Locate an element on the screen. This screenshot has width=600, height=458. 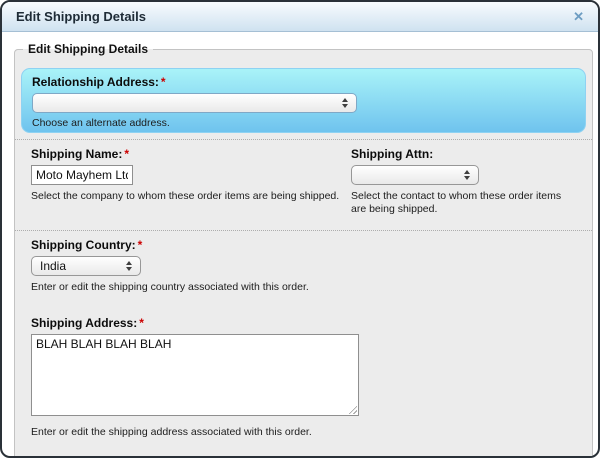
relationship-address-label-text: Relationship Address: is located at coordinates (95, 82).